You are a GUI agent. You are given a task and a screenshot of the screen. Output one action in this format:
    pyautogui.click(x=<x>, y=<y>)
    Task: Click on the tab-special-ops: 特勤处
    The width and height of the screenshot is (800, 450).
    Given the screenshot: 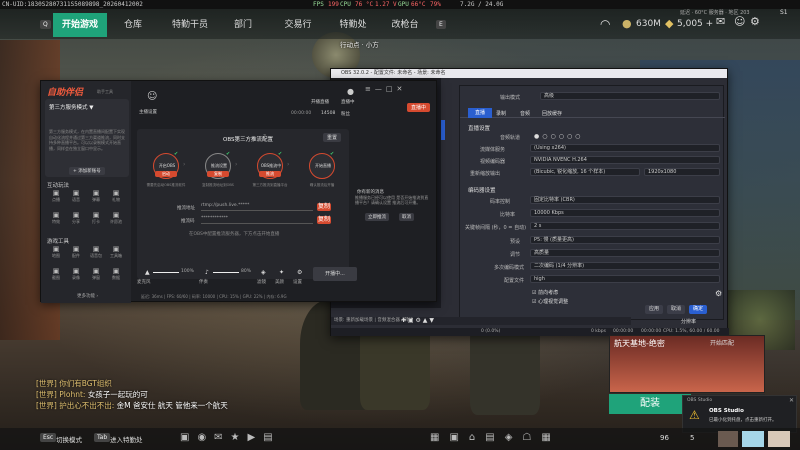 What is the action you would take?
    pyautogui.click(x=353, y=25)
    